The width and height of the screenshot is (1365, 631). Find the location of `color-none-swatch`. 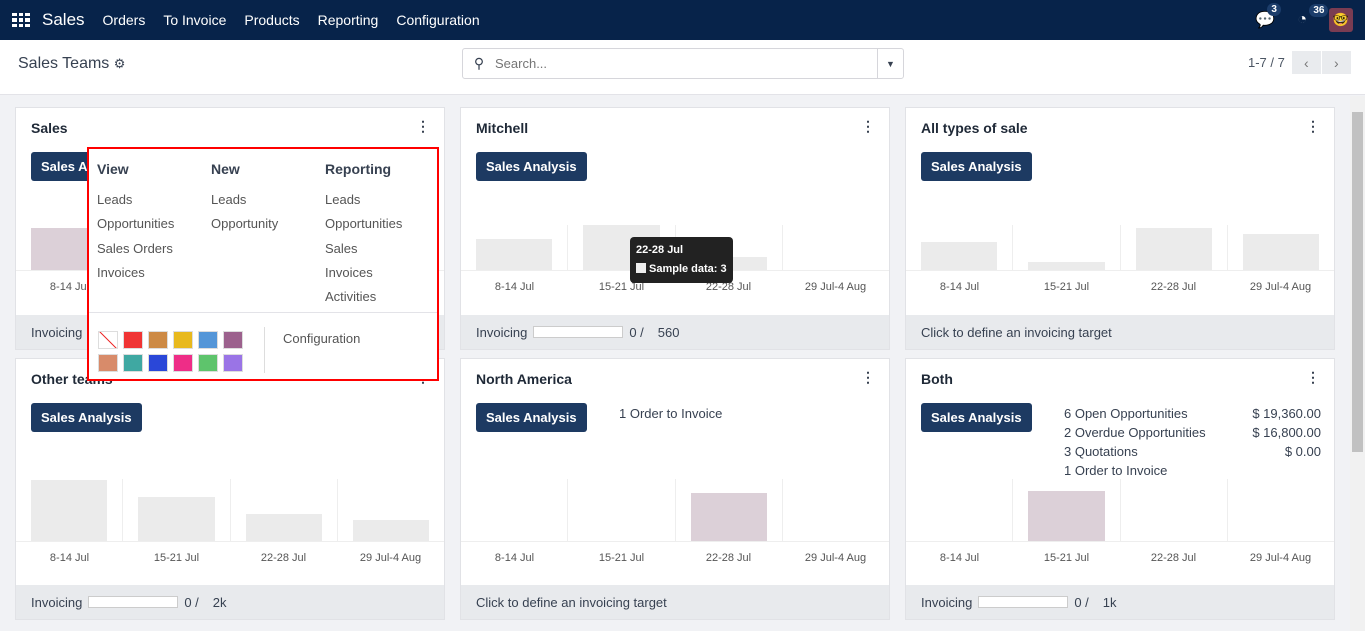

color-none-swatch is located at coordinates (108, 340).